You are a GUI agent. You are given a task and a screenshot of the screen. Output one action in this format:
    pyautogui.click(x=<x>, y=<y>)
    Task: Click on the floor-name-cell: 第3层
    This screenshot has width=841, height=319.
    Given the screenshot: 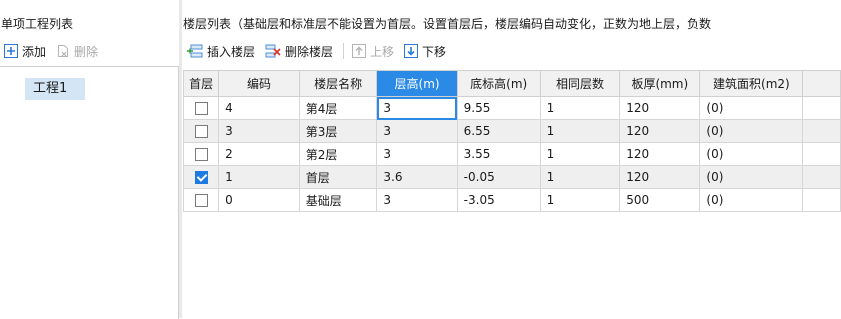 What is the action you would take?
    pyautogui.click(x=338, y=131)
    